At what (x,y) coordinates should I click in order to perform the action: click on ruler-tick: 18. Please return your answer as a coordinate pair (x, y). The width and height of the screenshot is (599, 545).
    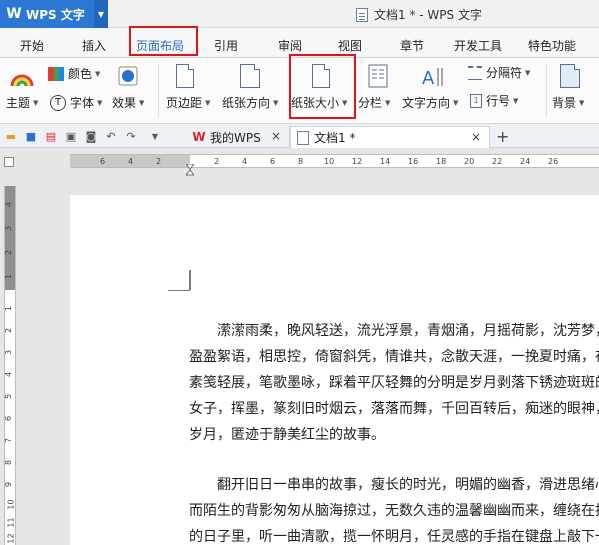
    Looking at the image, I should click on (441, 161).